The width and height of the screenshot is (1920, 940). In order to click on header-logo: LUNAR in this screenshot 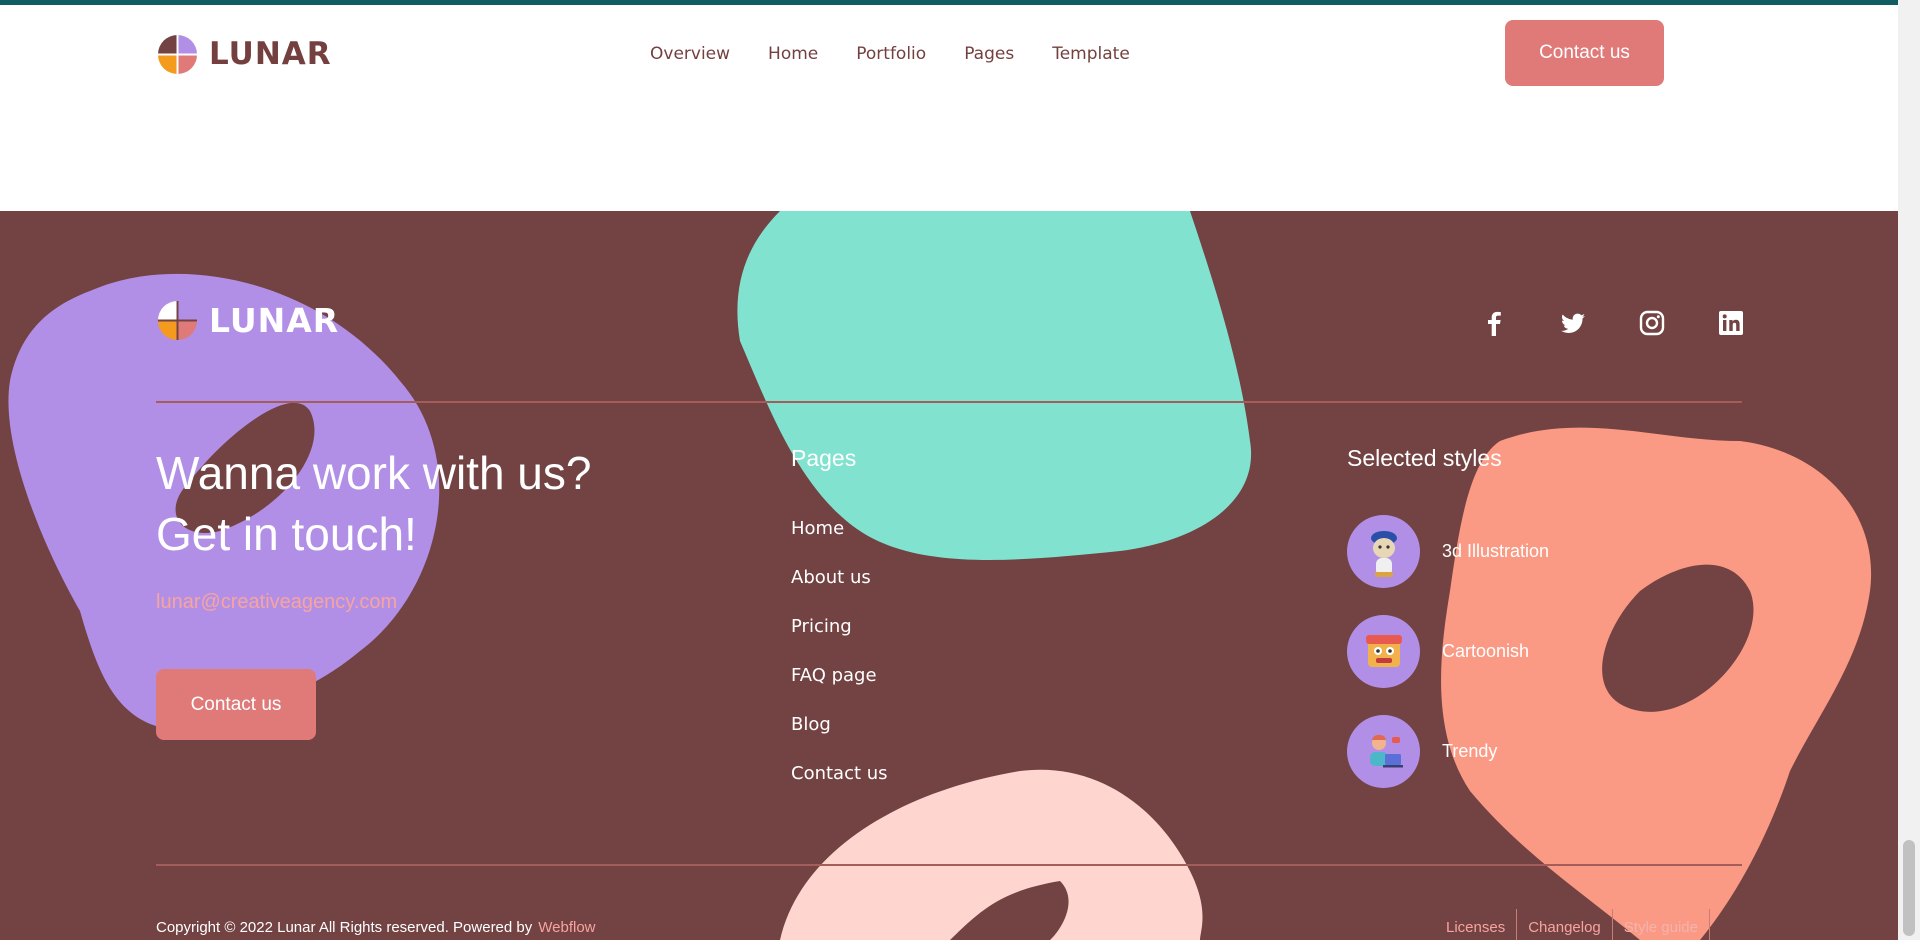, I will do `click(244, 54)`.